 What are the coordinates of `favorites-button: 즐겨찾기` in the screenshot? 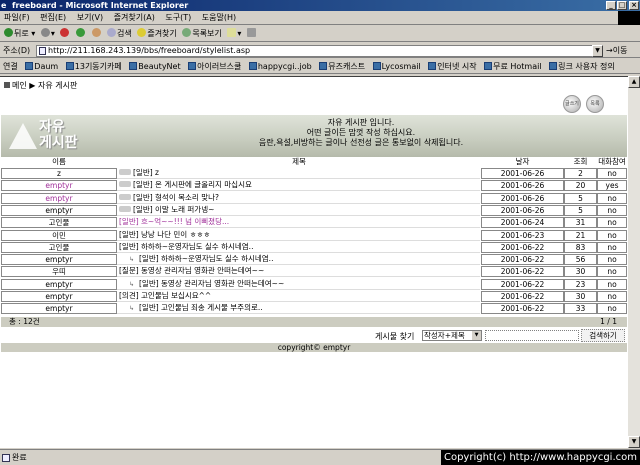 It's located at (157, 34).